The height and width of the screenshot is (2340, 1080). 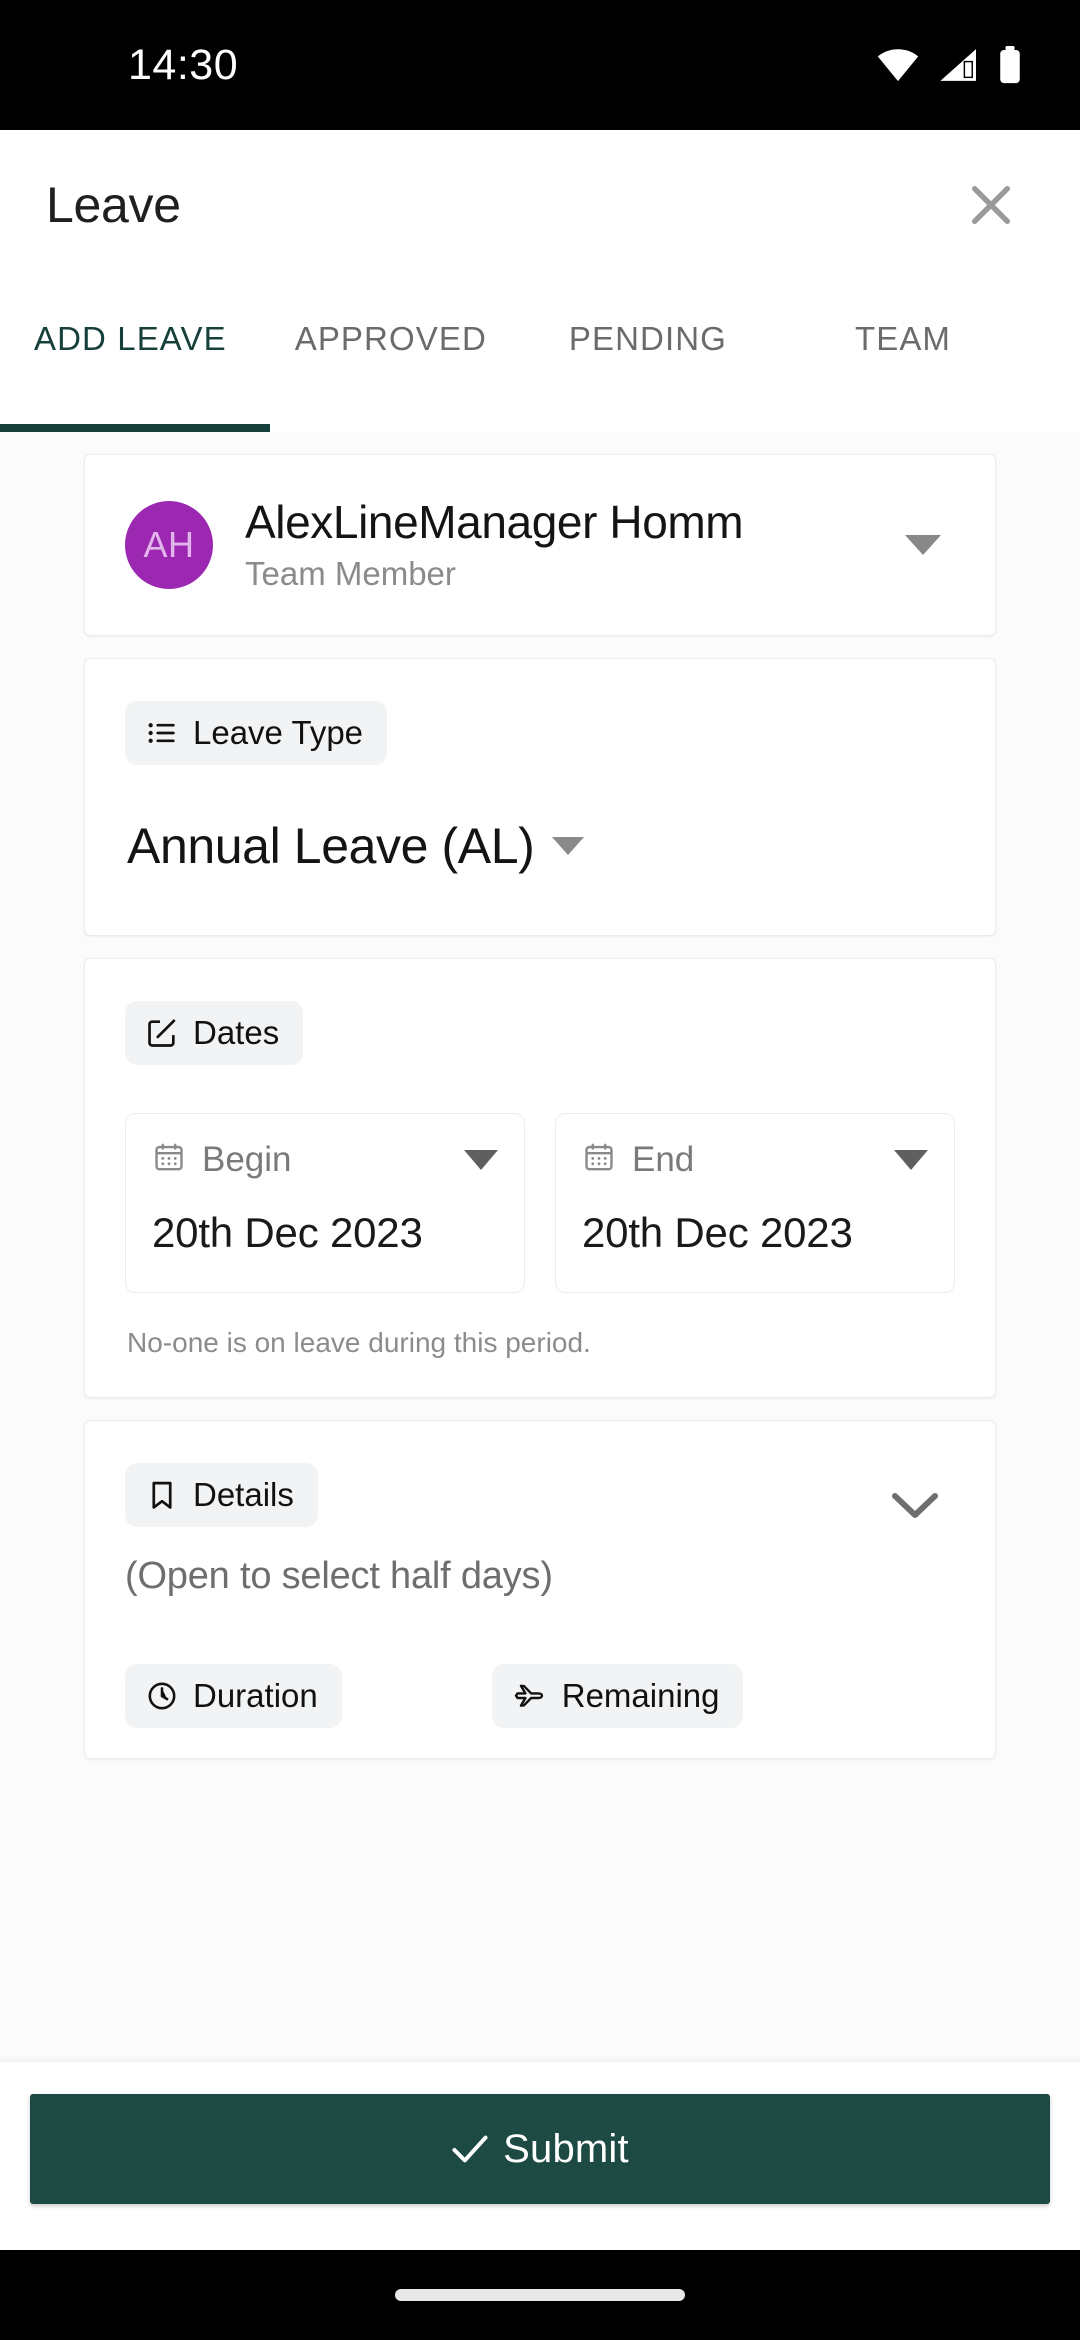 I want to click on submit-button: Submit, so click(x=540, y=2149).